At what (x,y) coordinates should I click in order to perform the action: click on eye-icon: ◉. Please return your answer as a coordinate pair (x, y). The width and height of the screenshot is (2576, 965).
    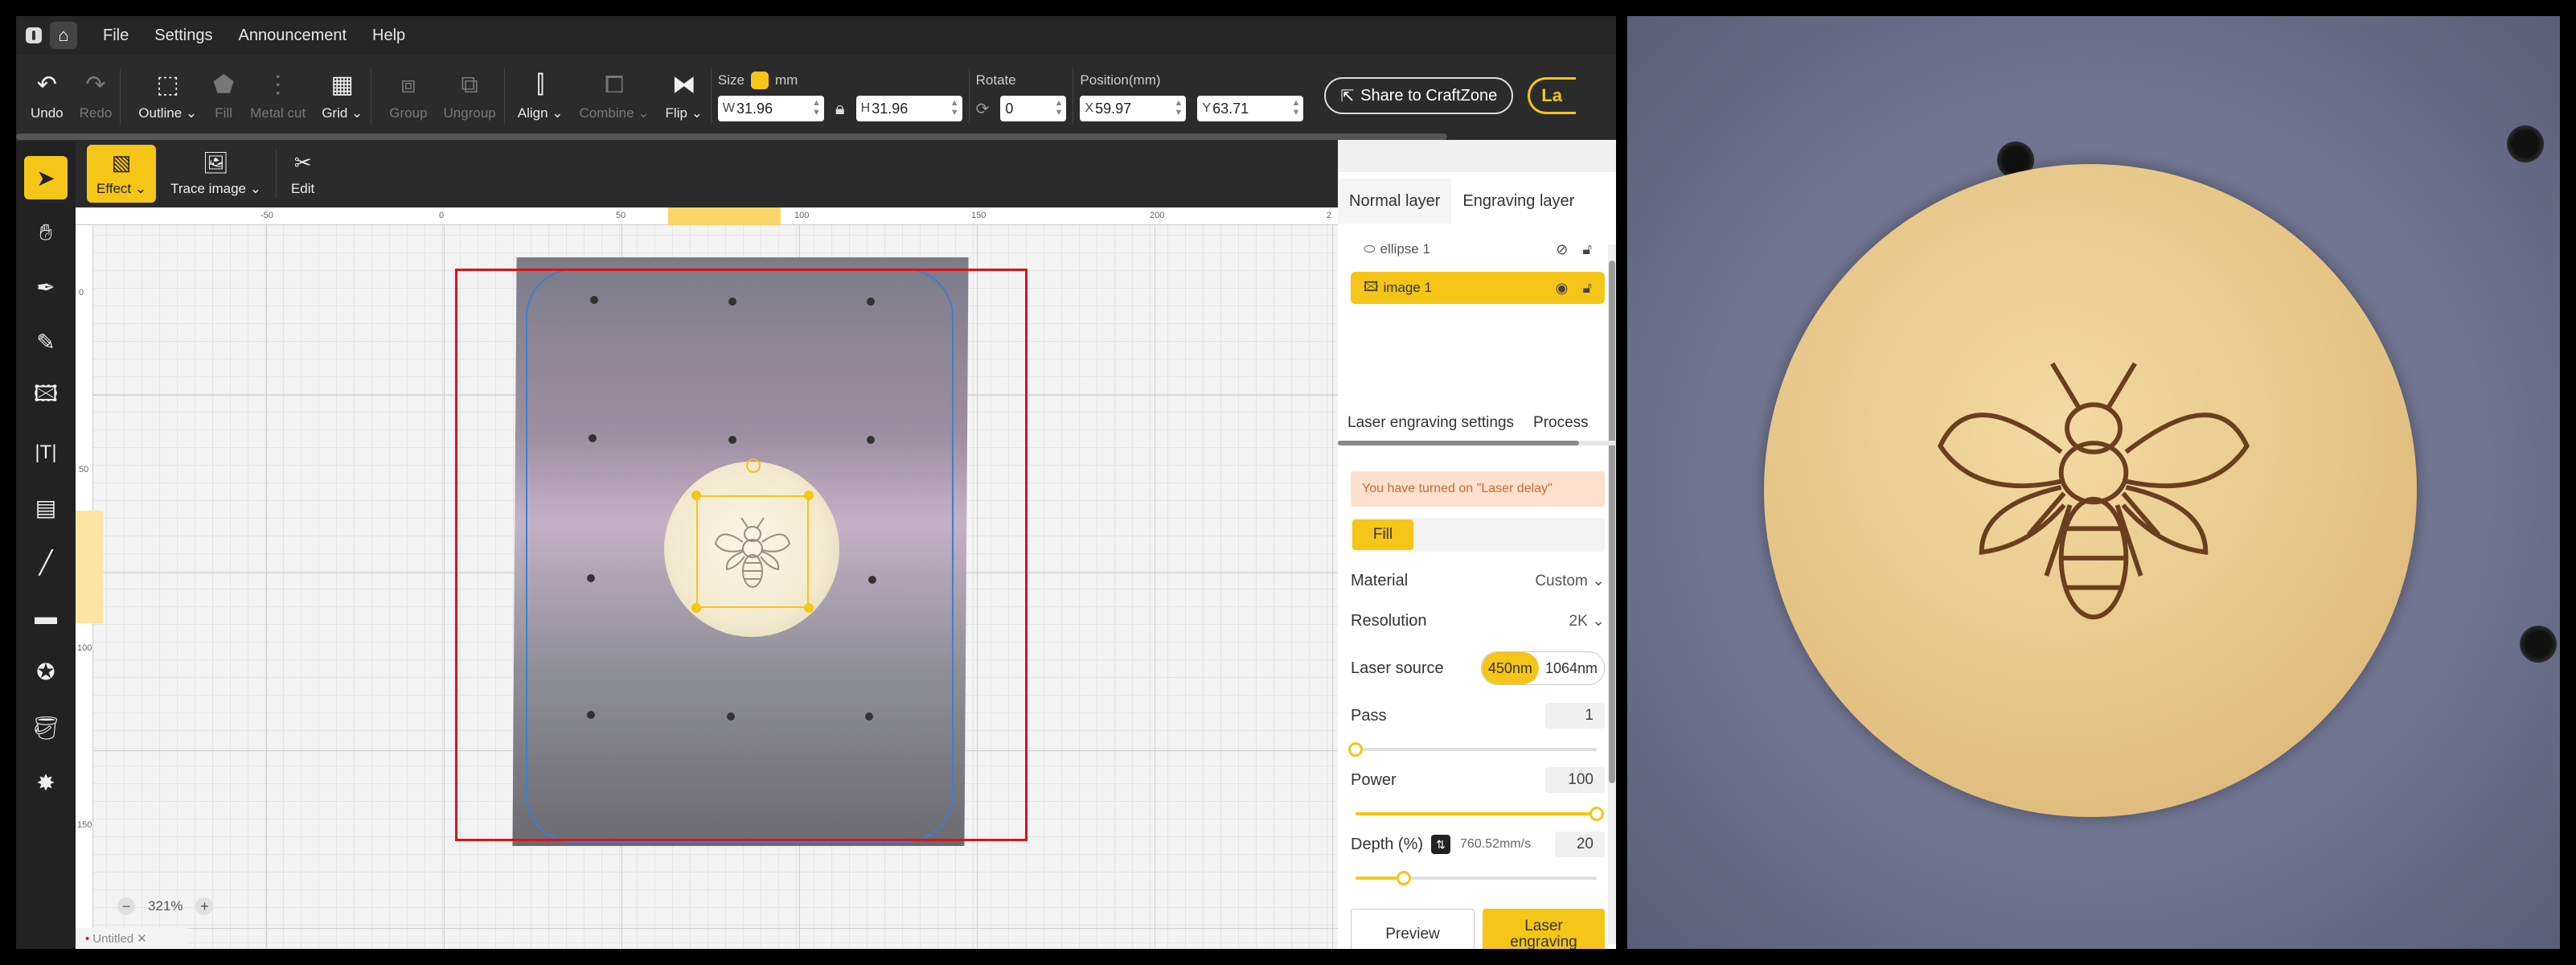
    Looking at the image, I should click on (1562, 288).